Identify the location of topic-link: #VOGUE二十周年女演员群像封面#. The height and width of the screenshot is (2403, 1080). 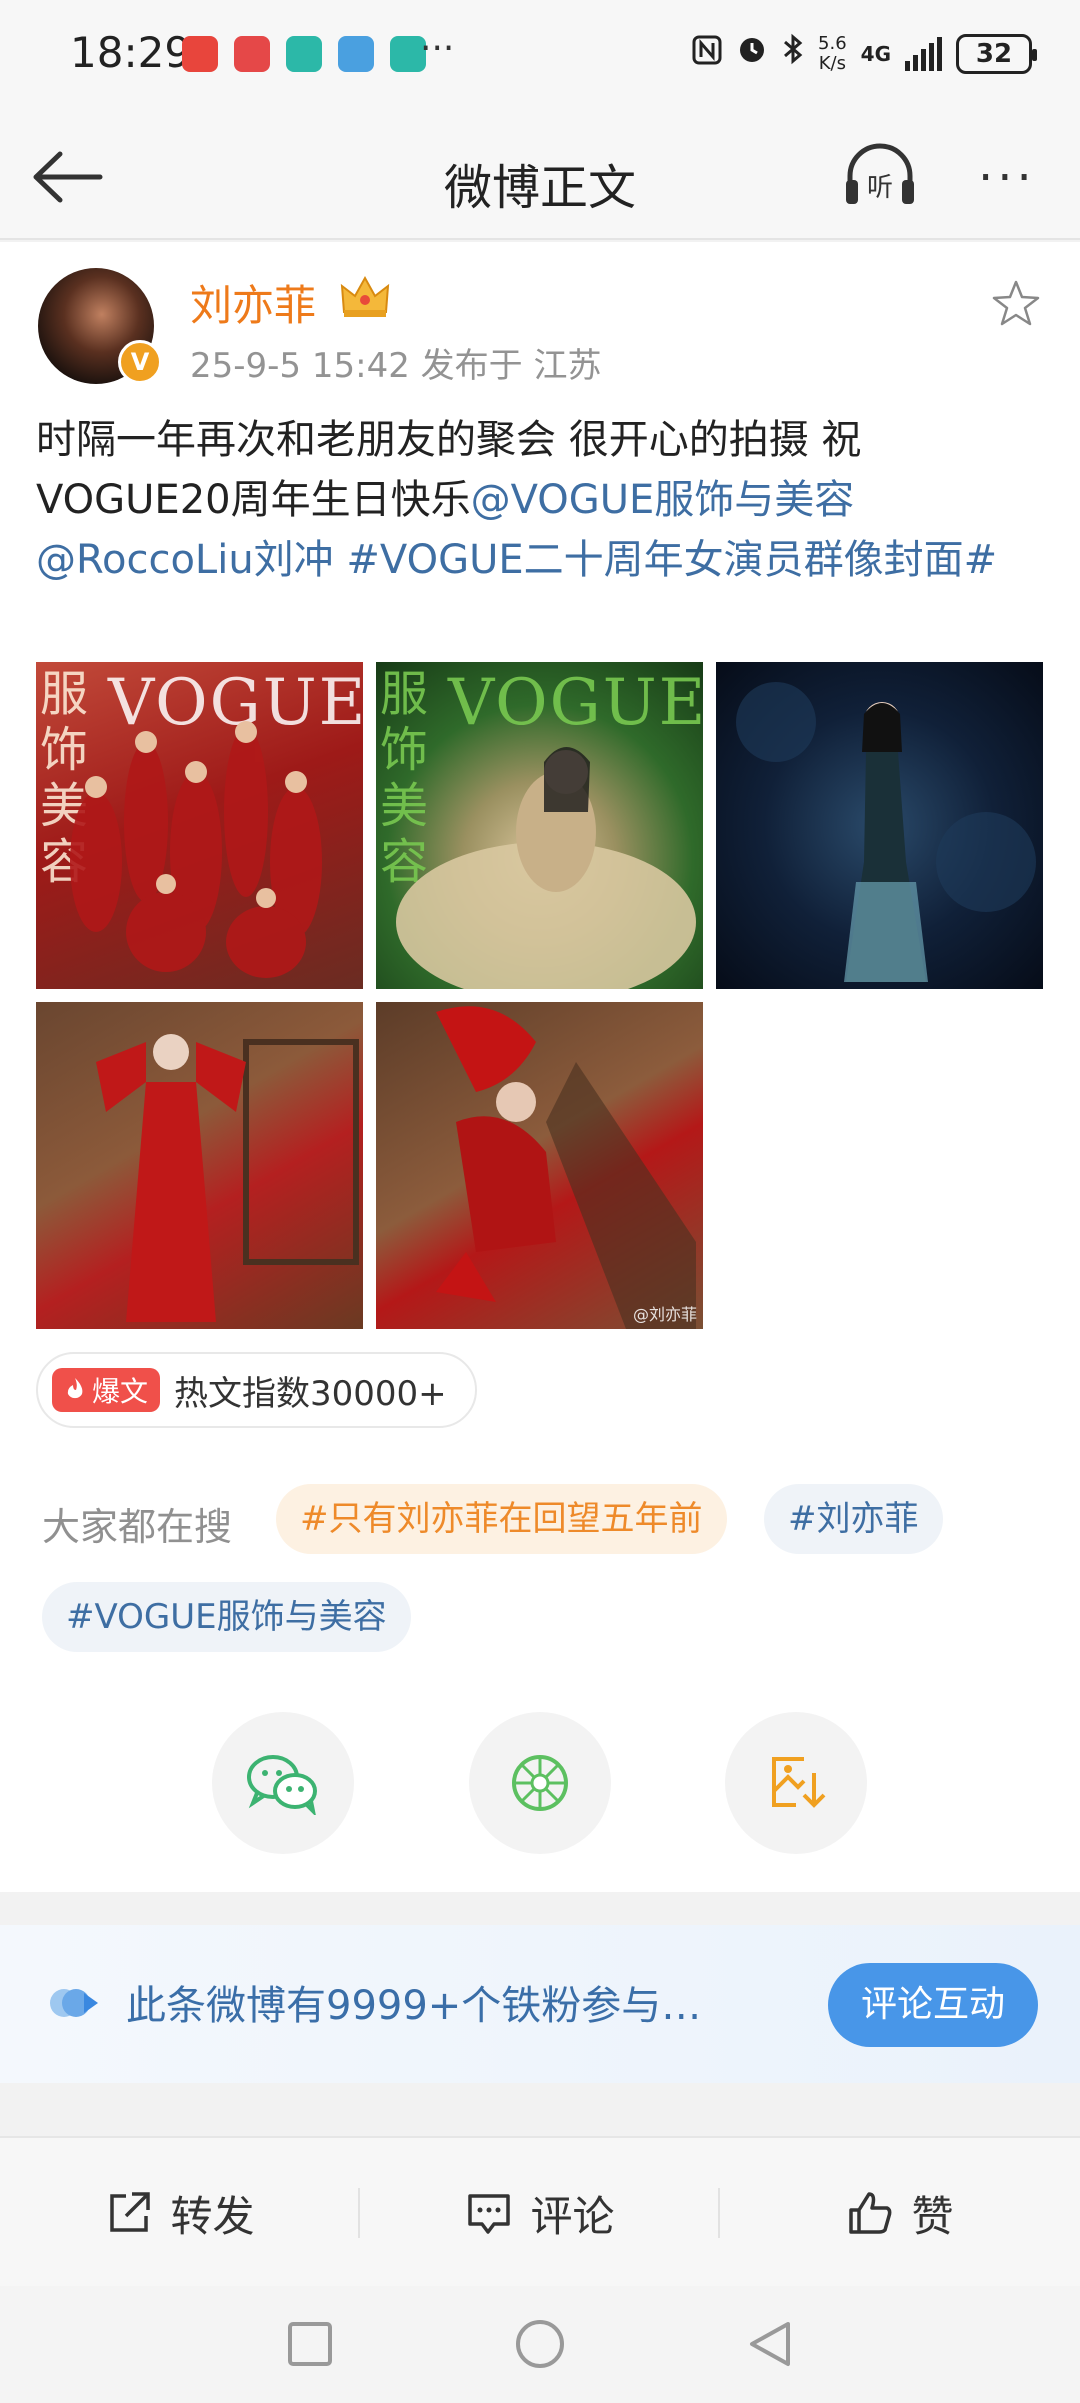
(671, 560).